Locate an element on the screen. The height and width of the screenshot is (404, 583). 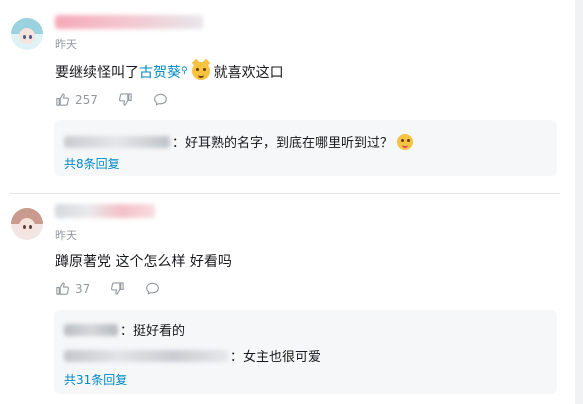
comment-text: 要继续怪叫了 is located at coordinates (97, 73).